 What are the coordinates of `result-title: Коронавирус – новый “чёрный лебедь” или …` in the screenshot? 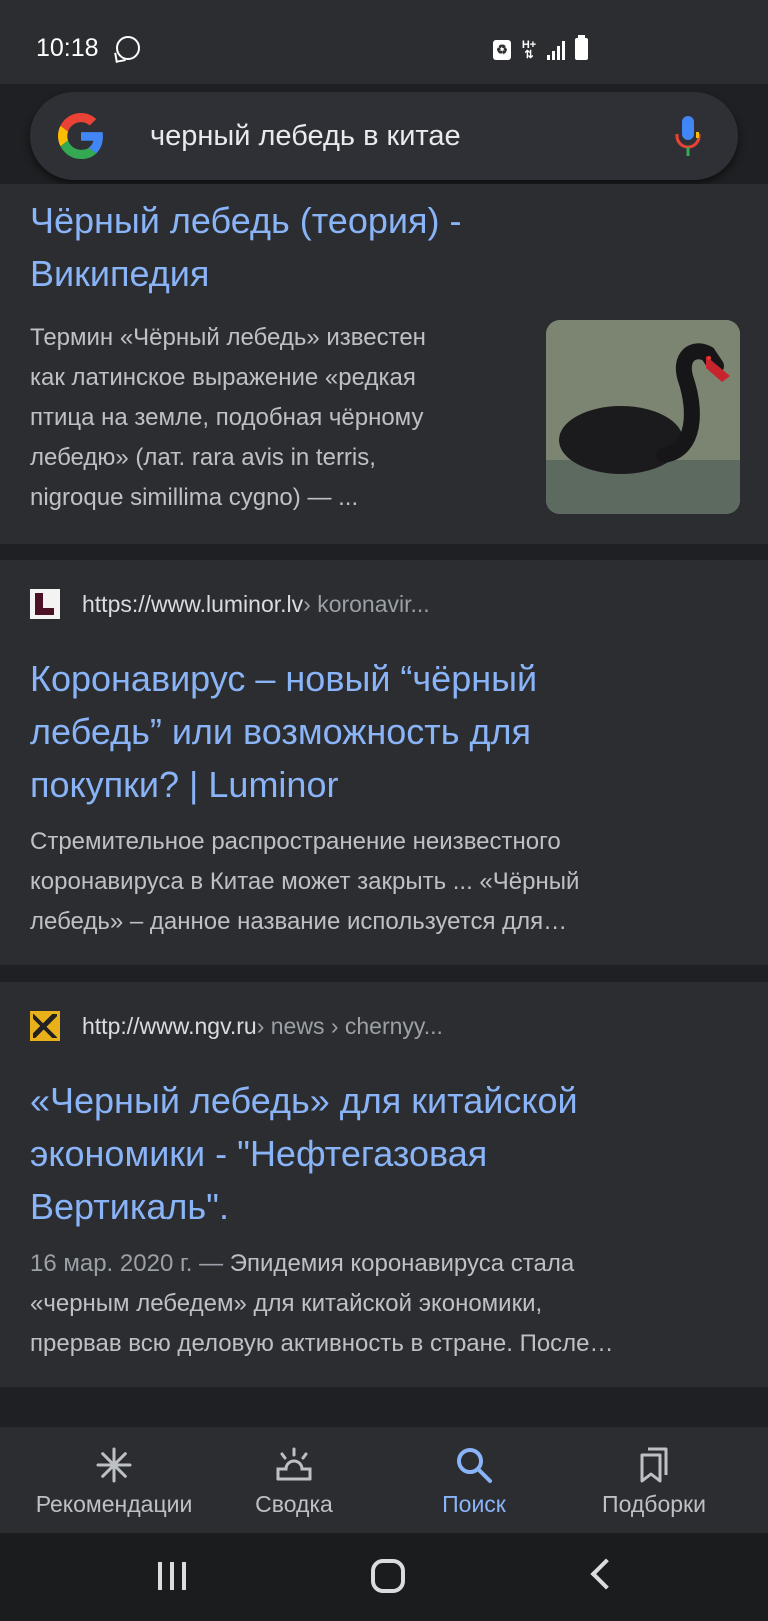 It's located at (283, 731).